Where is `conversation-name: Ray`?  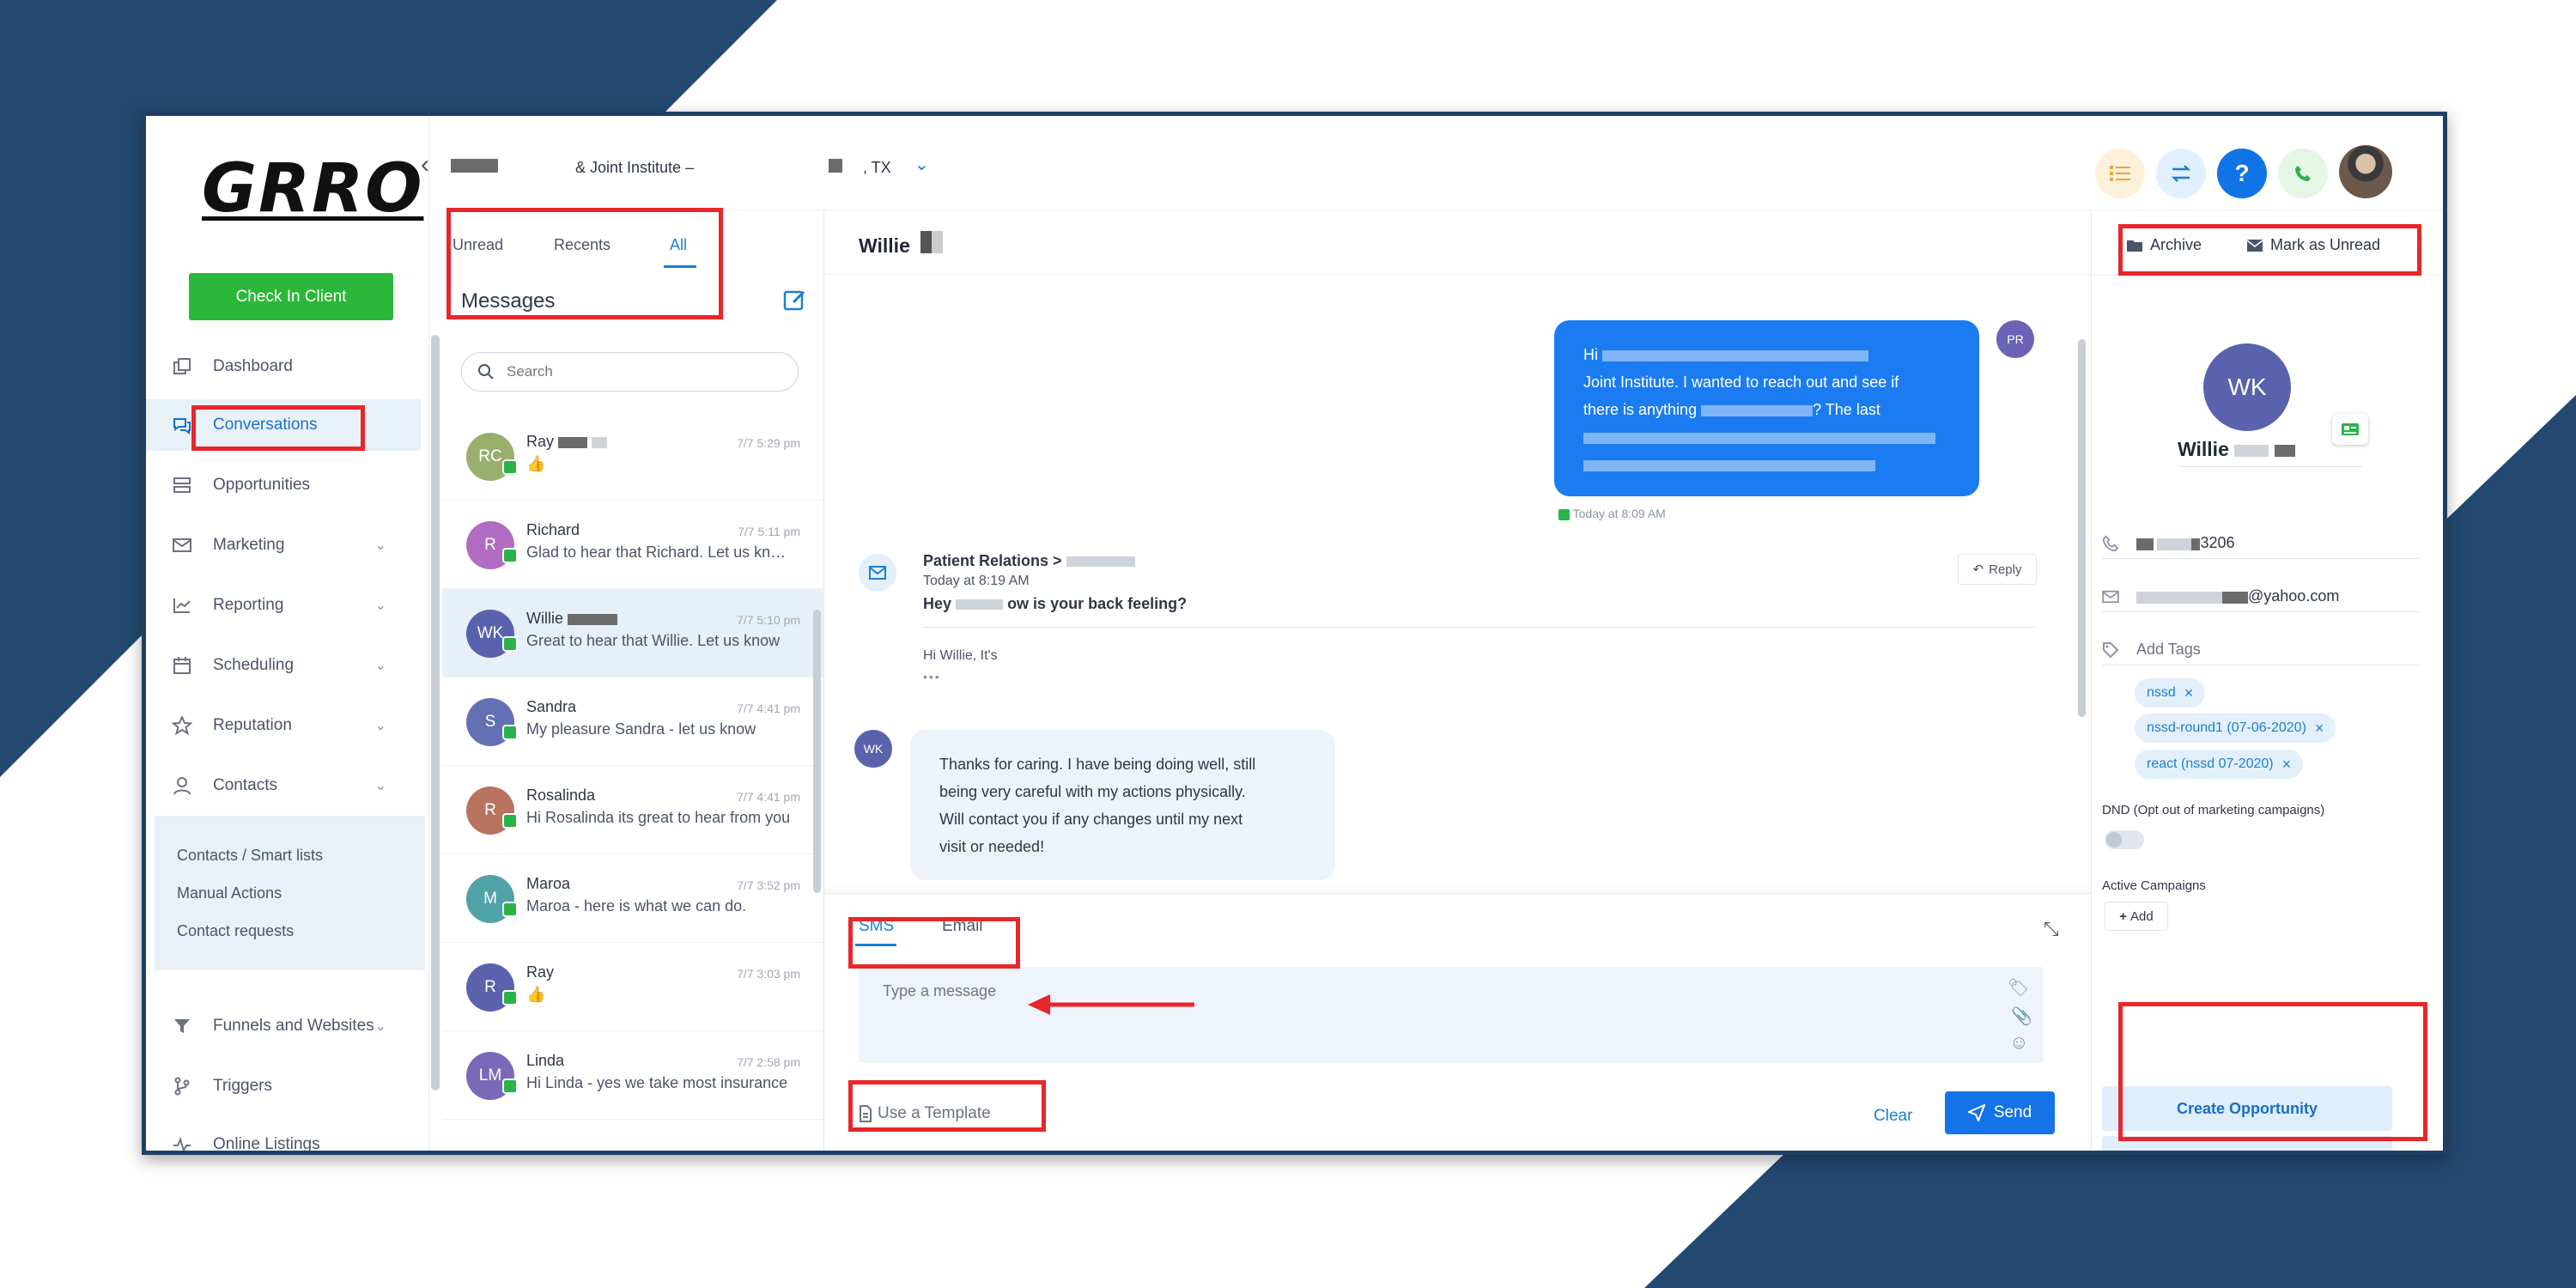 conversation-name: Ray is located at coordinates (541, 972).